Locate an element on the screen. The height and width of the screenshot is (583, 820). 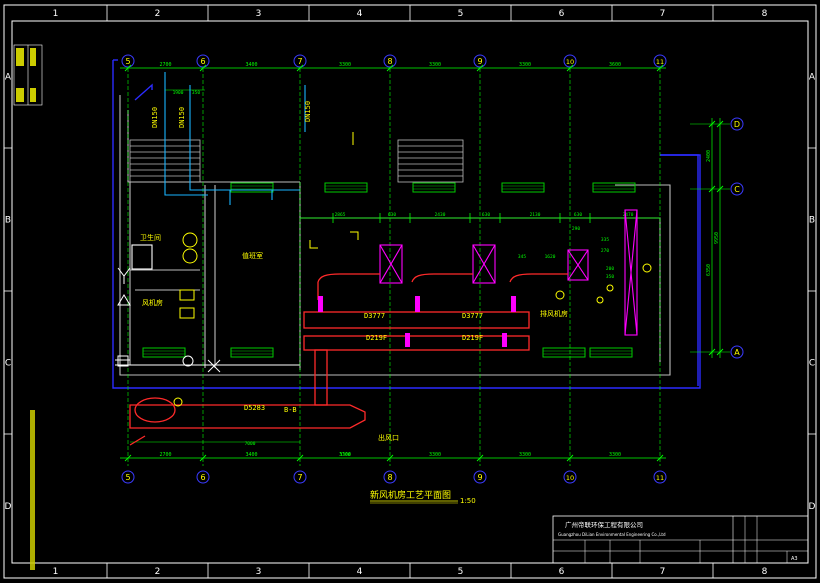
frame-row-label: D is located at coordinates (8, 507).